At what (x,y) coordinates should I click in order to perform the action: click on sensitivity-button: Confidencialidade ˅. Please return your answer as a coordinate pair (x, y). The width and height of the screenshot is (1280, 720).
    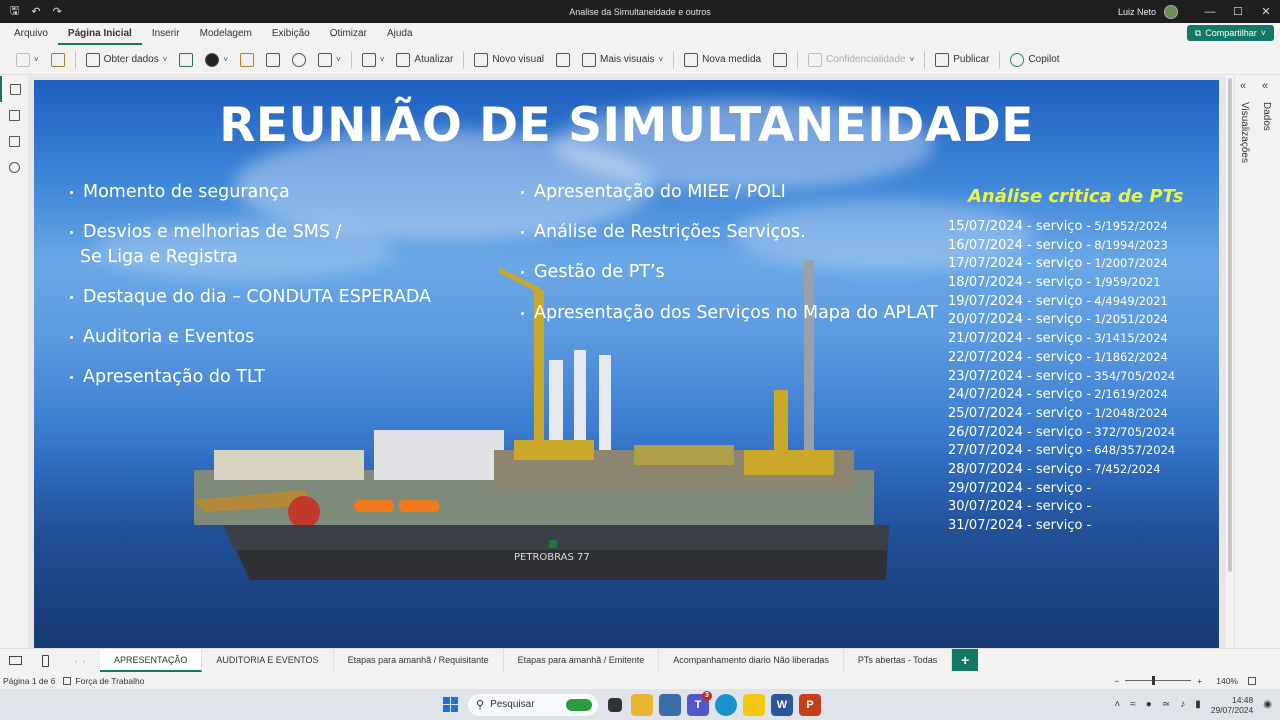
    Looking at the image, I should click on (861, 60).